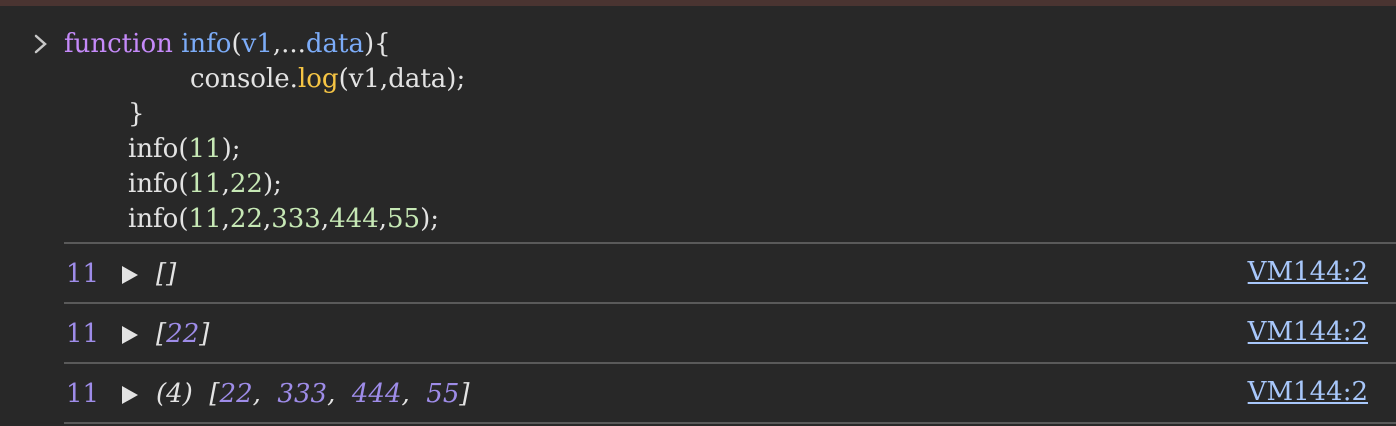  I want to click on code-line-6: info(11,22,333,444,55);, so click(283, 219).